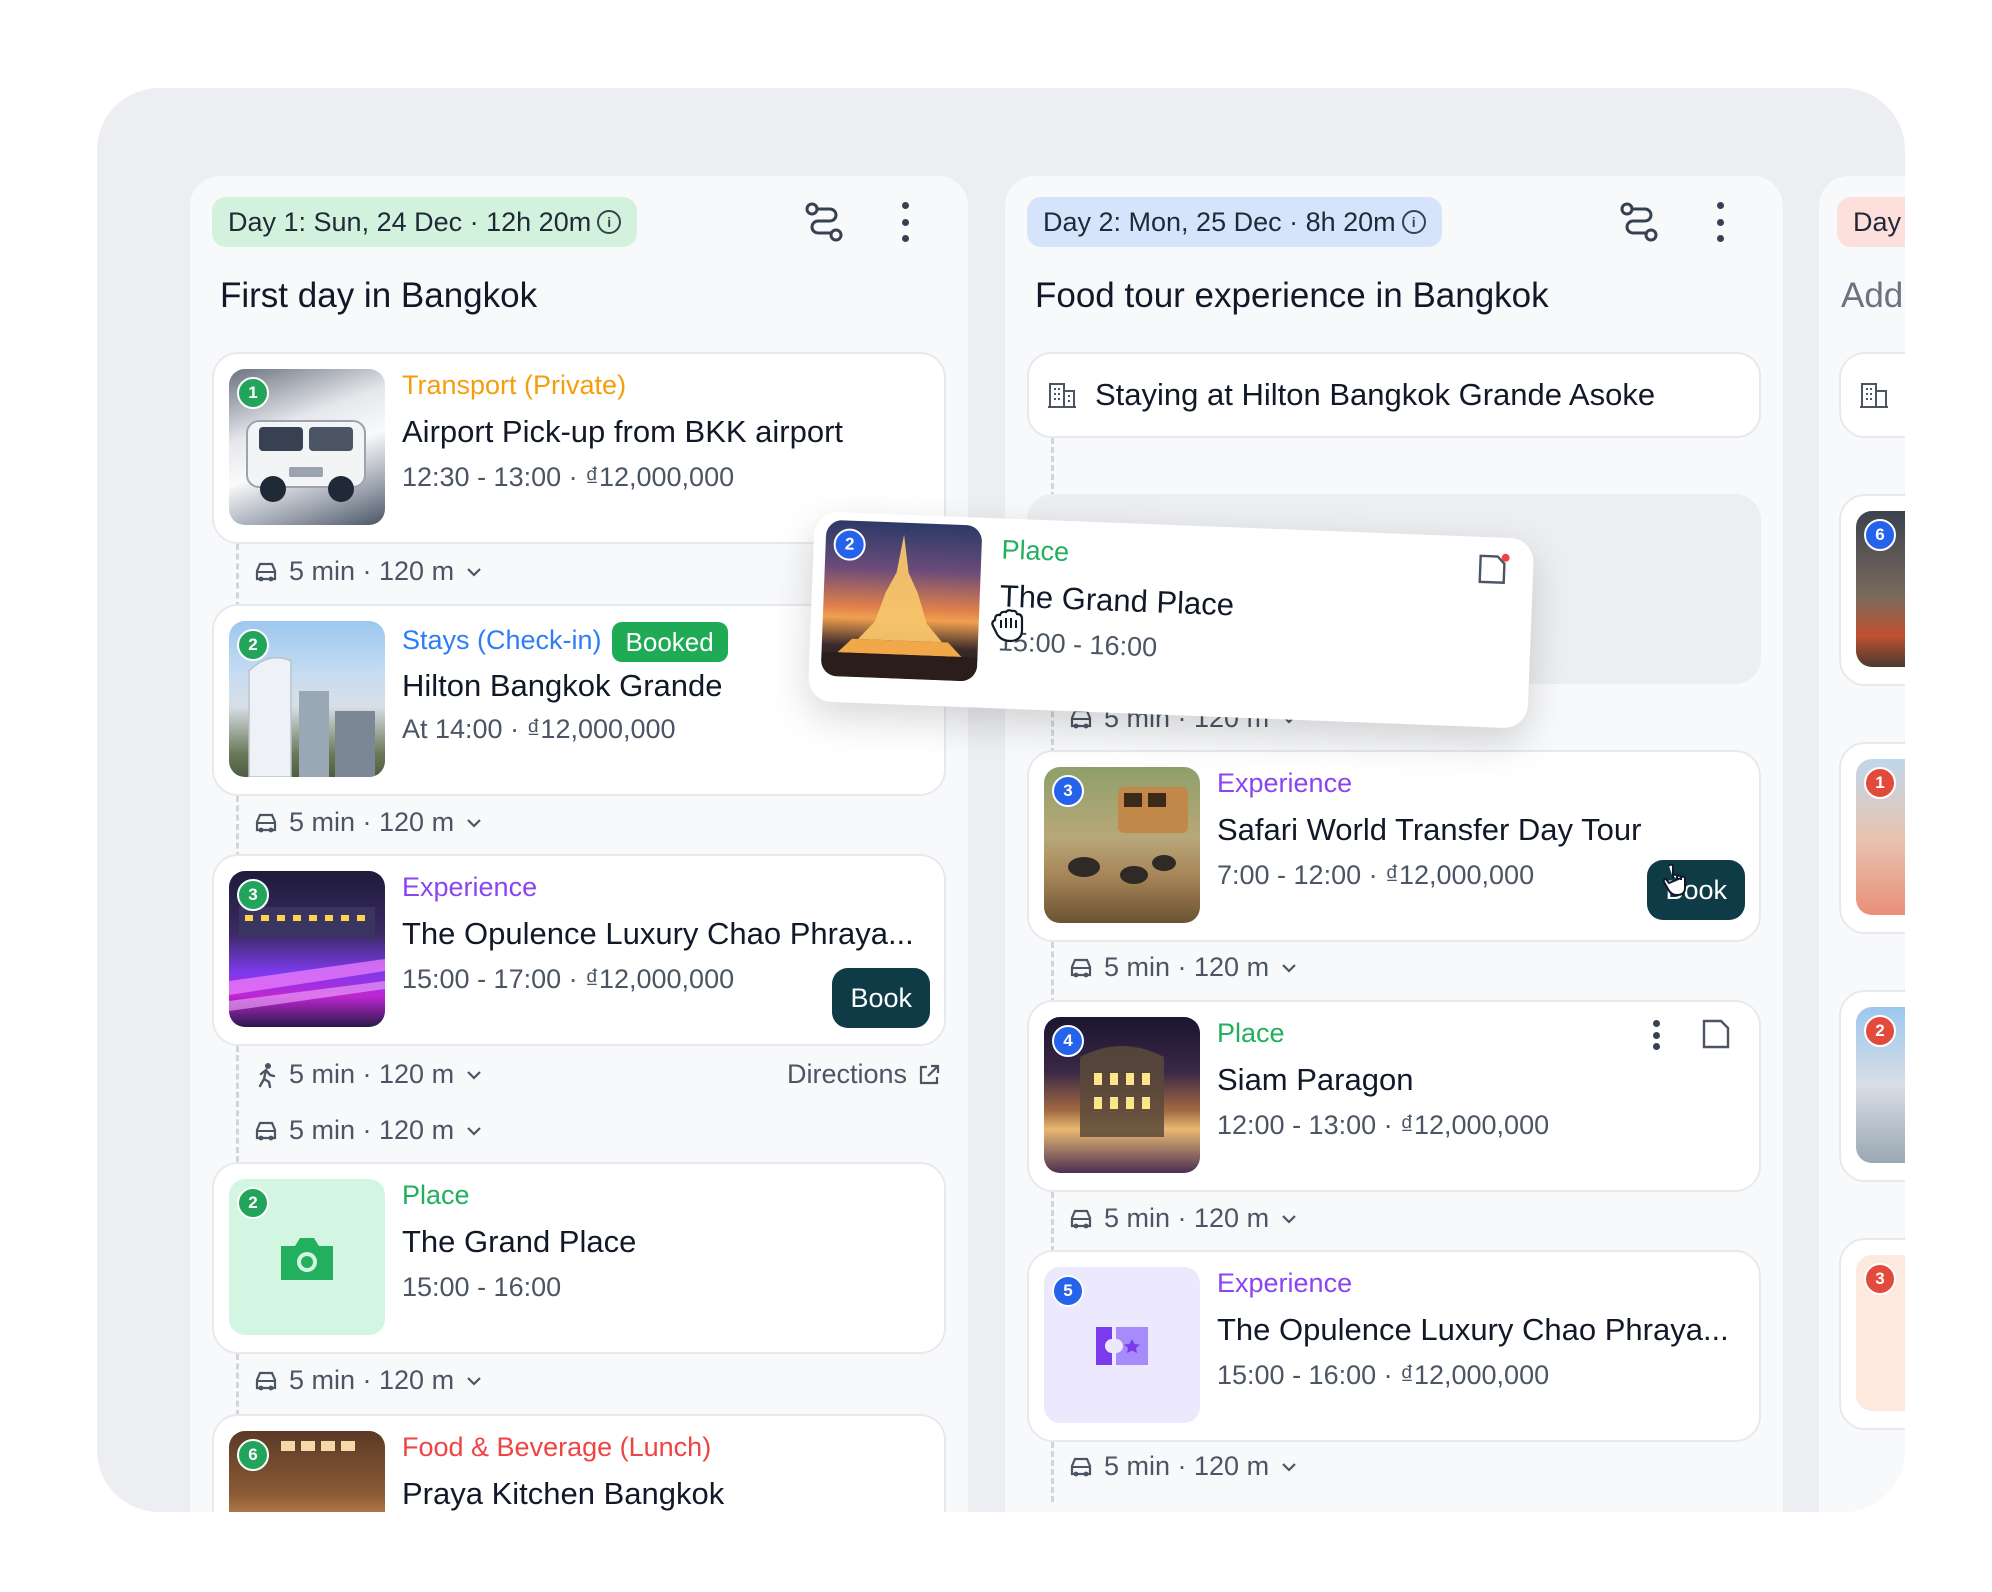 The image size is (1992, 1592). Describe the element at coordinates (1872, 590) in the screenshot. I see `itinerary-card: 6` at that location.